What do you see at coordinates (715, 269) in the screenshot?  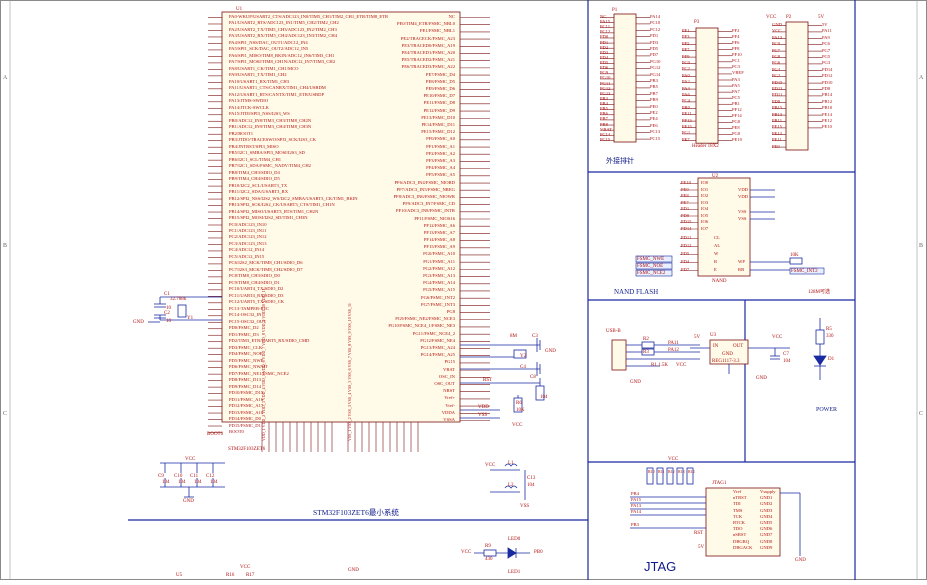 I see `nand-ctrl-pin: E` at bounding box center [715, 269].